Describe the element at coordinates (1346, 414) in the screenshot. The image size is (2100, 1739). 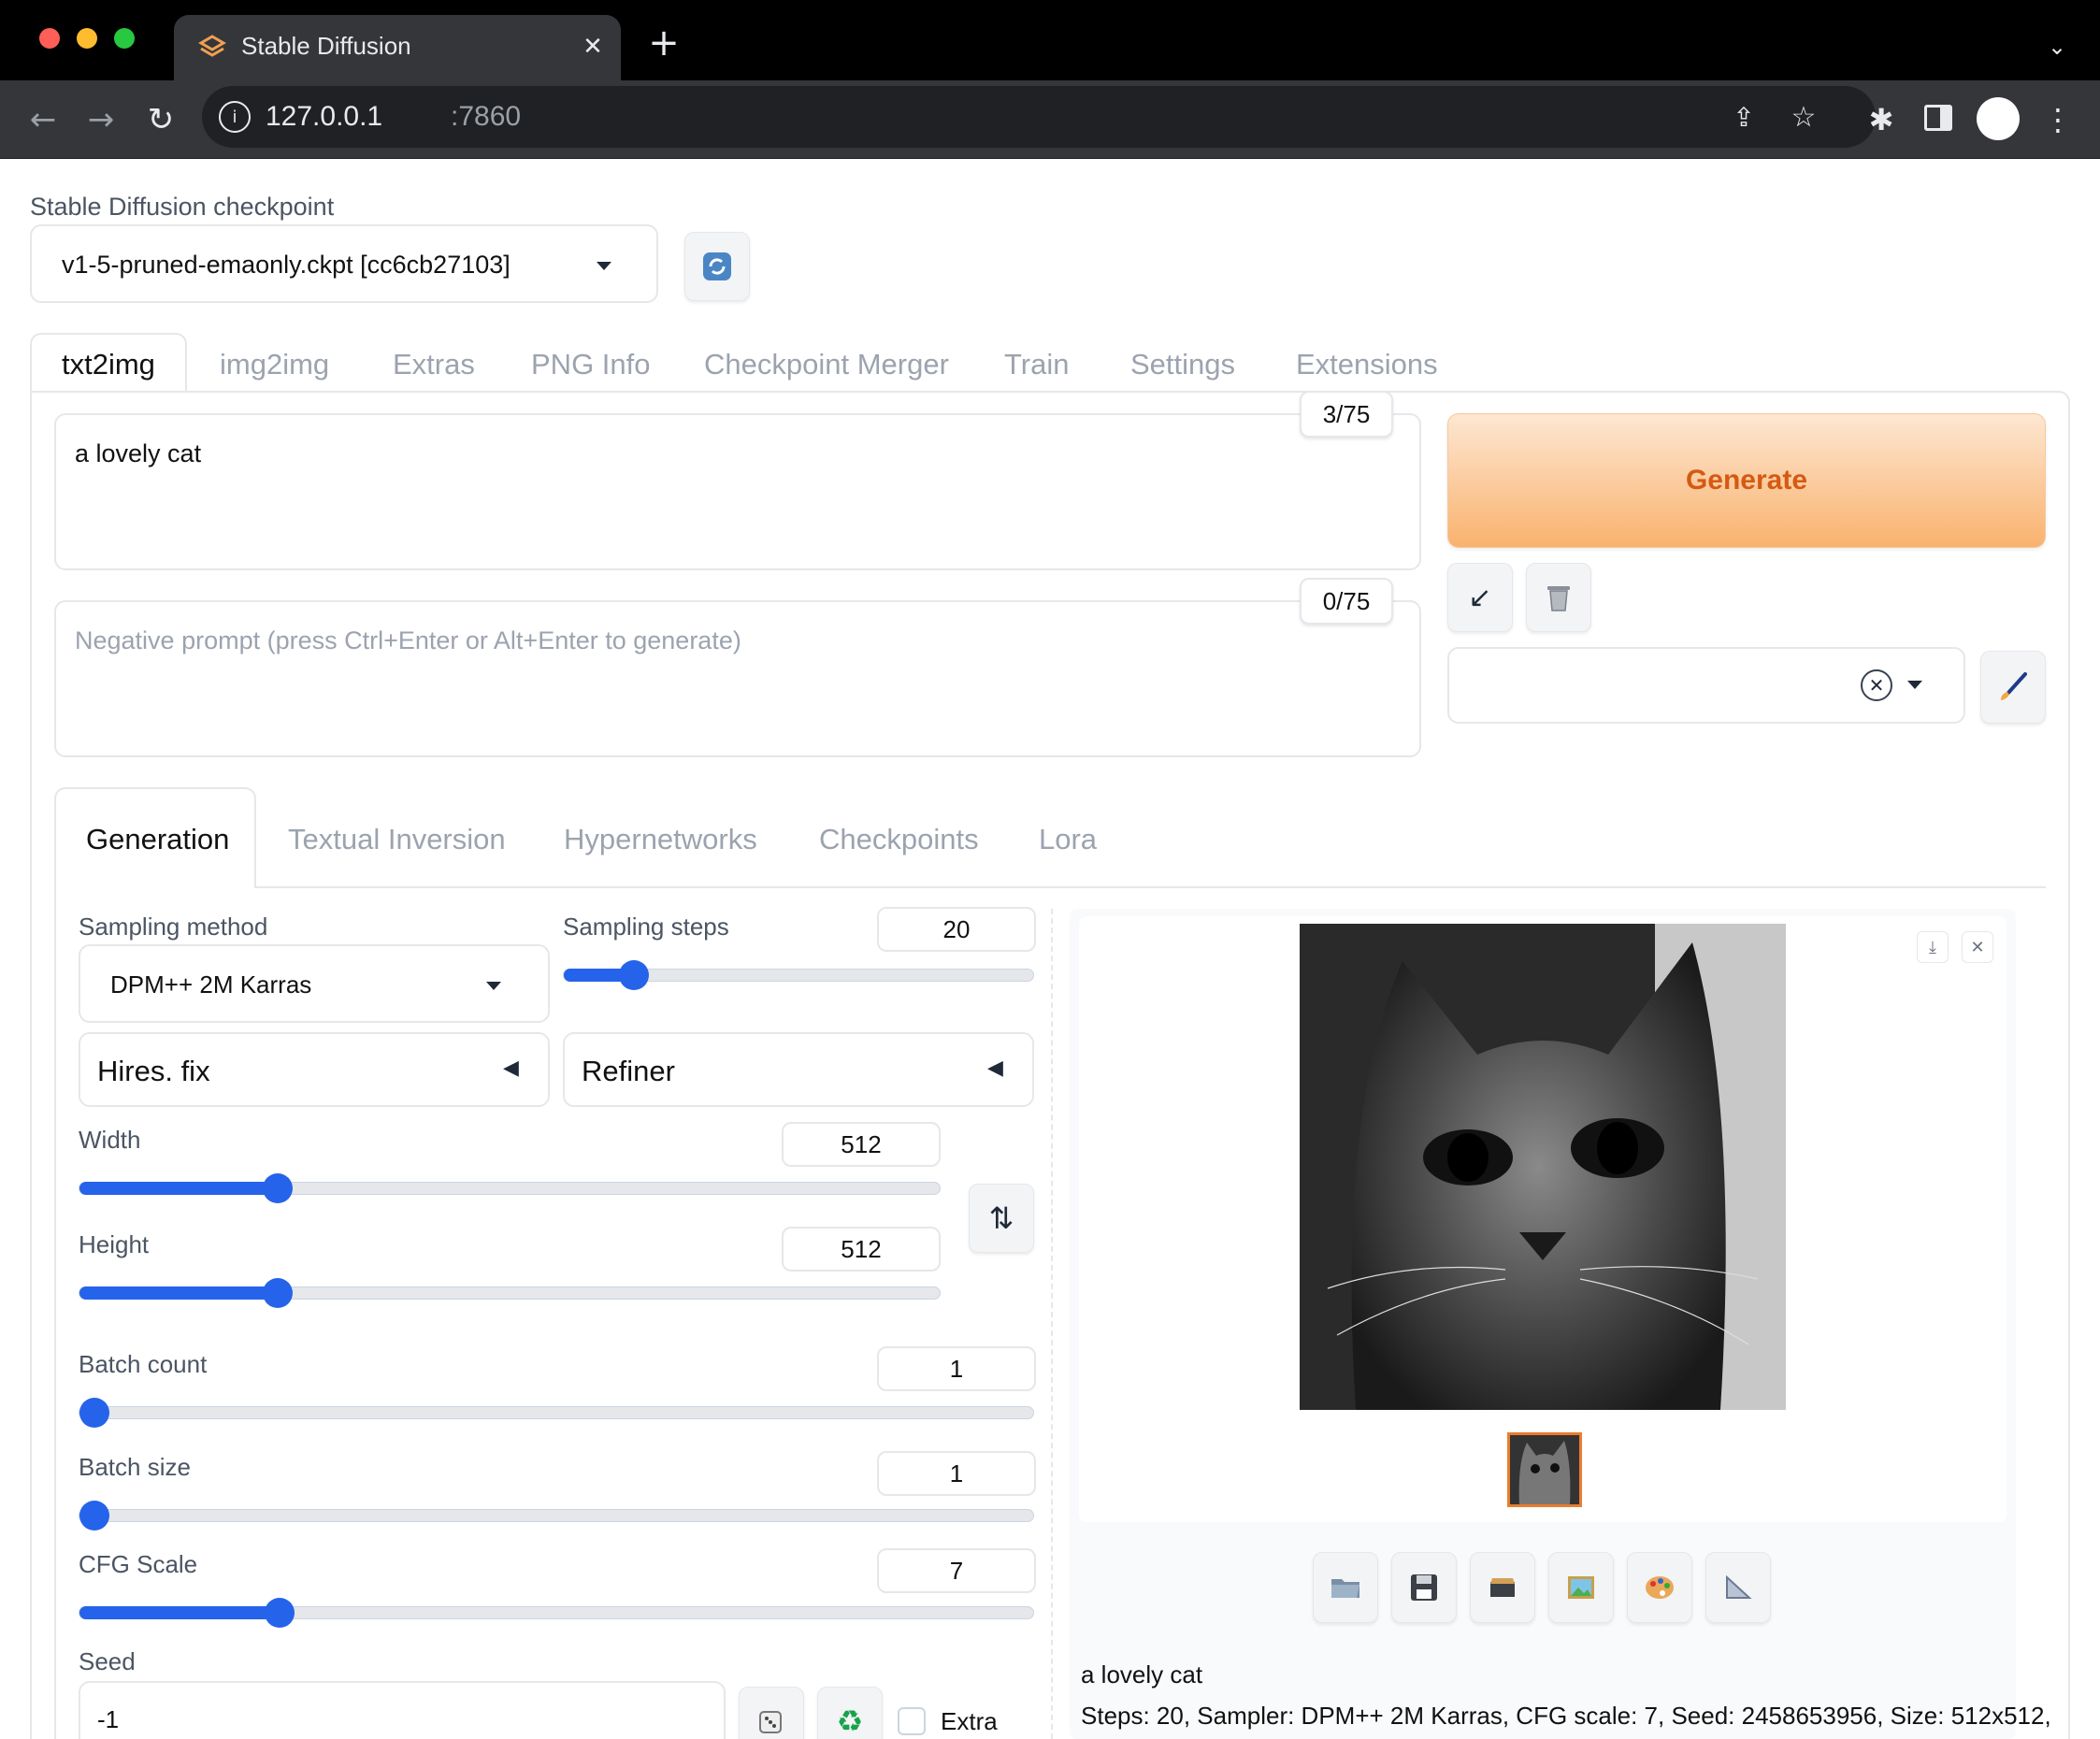
I see `prompt-token-counter: 3/75` at that location.